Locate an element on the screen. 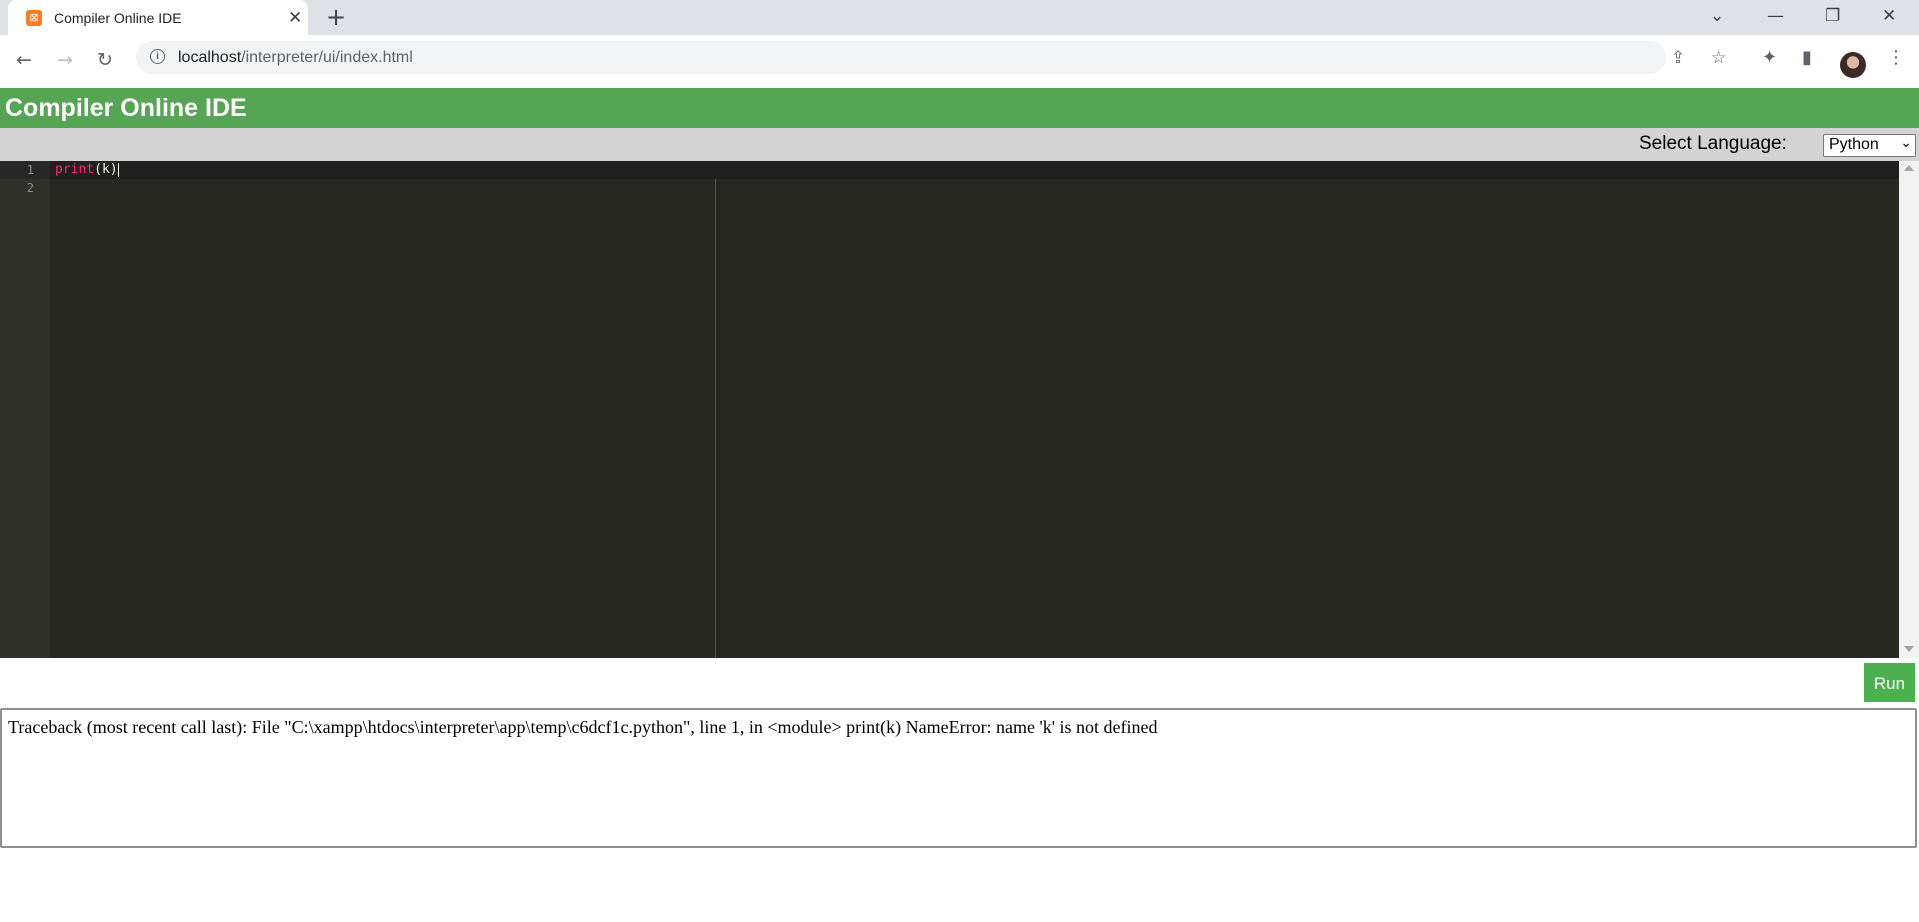 The height and width of the screenshot is (922, 1919). bookmark-star-icon: ☆ is located at coordinates (1718, 58).